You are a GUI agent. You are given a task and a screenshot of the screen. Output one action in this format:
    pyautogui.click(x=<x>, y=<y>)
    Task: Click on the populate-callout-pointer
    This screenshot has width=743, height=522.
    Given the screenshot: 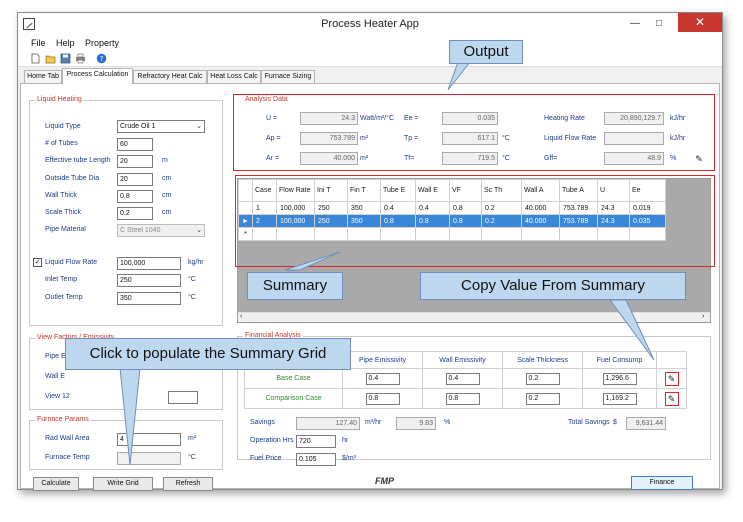 What is the action you would take?
    pyautogui.click(x=130, y=416)
    